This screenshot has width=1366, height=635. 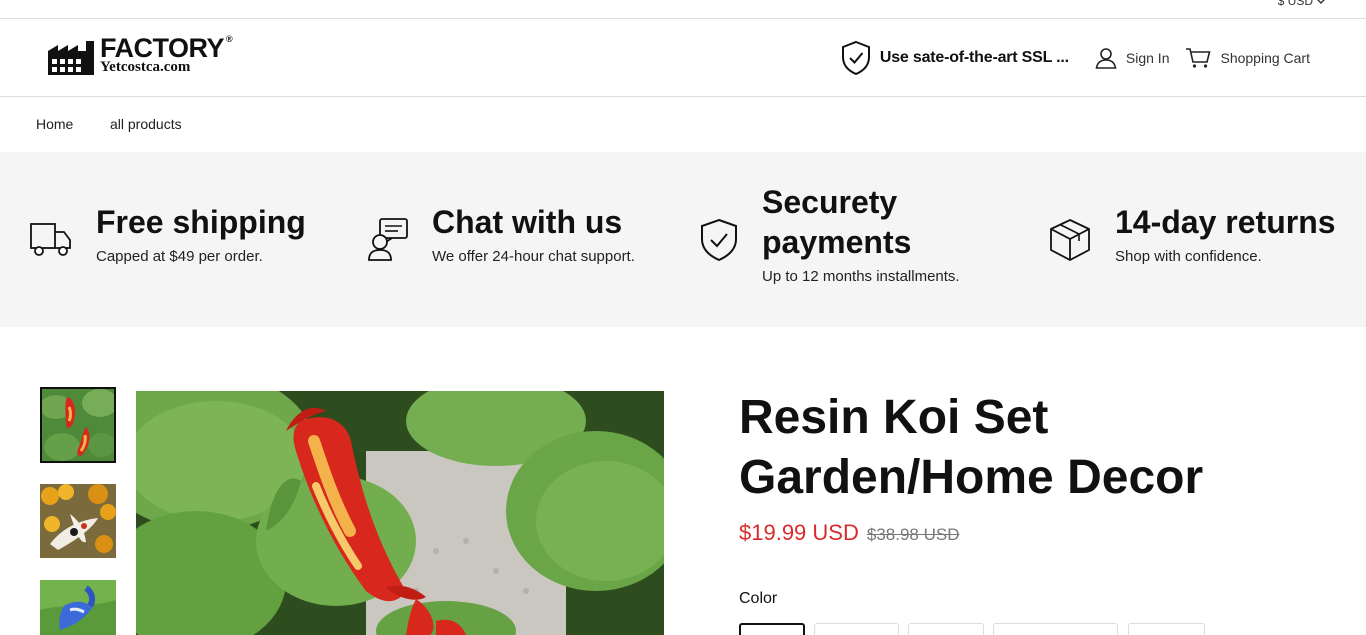 I want to click on top-bar: $ USD, so click(x=683, y=9).